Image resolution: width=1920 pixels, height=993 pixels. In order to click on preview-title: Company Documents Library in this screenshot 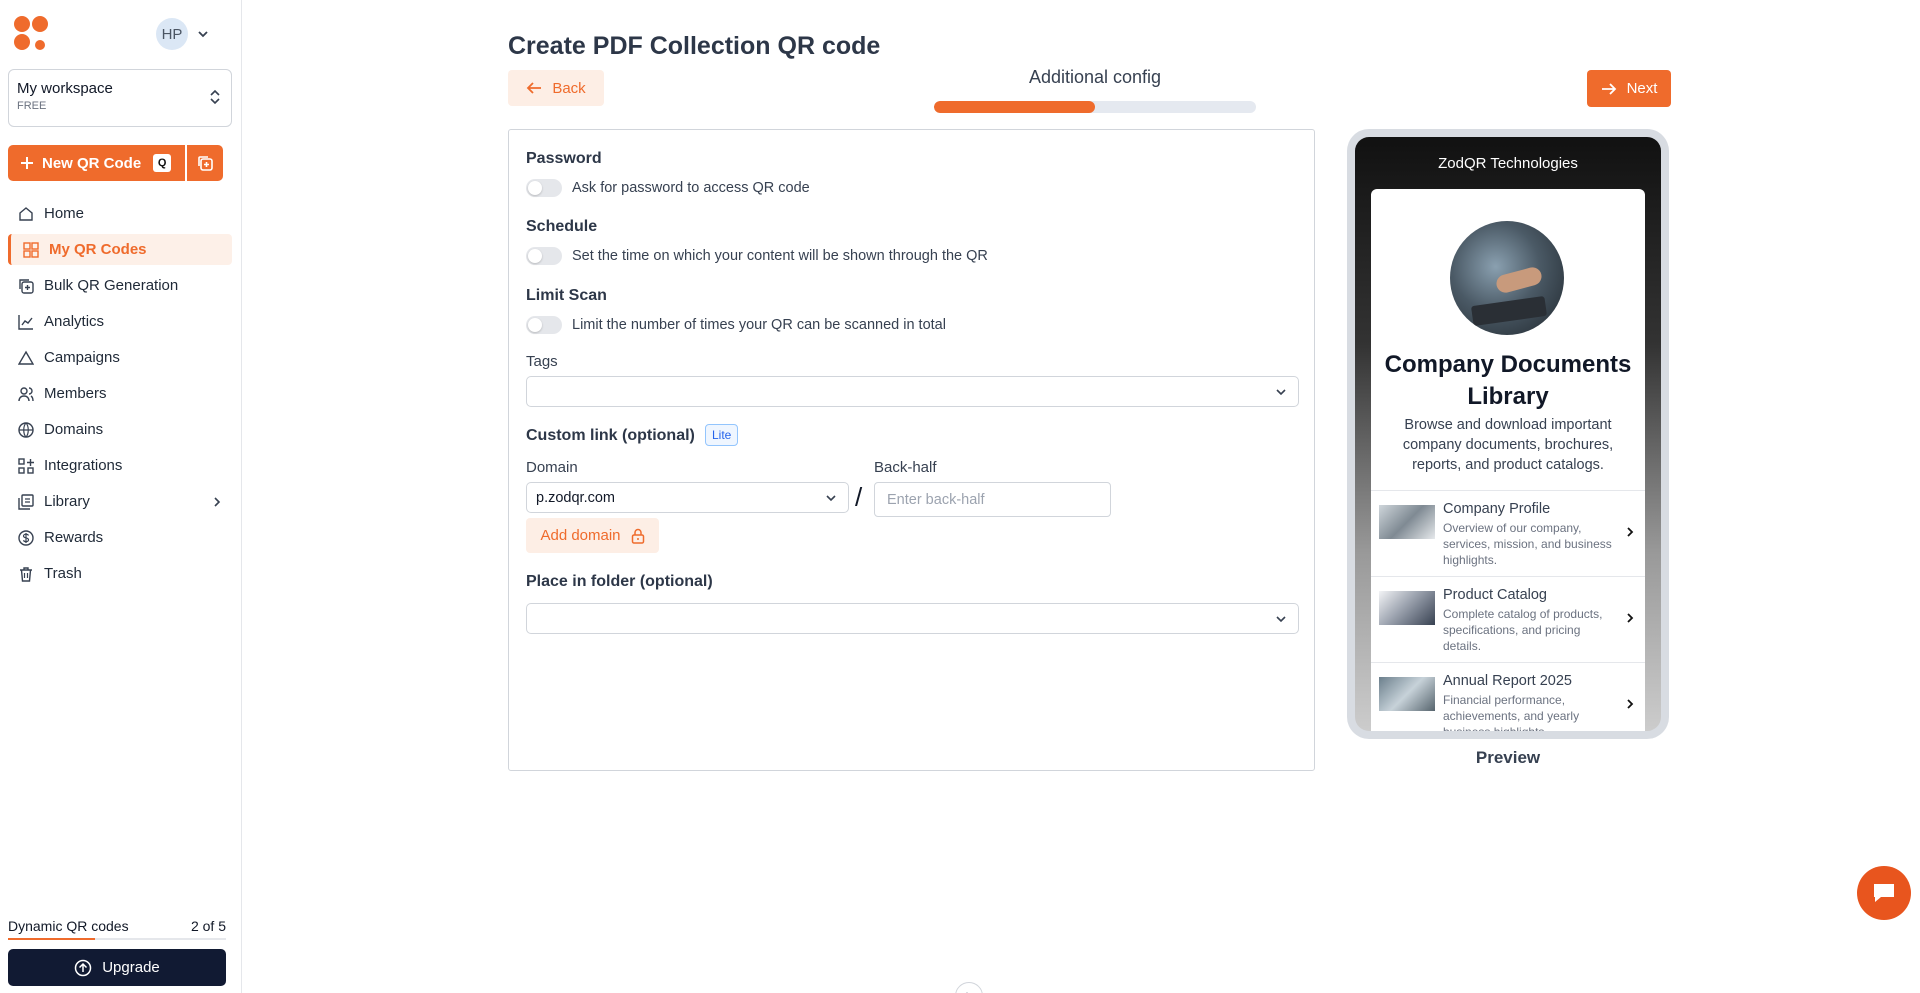, I will do `click(1508, 380)`.